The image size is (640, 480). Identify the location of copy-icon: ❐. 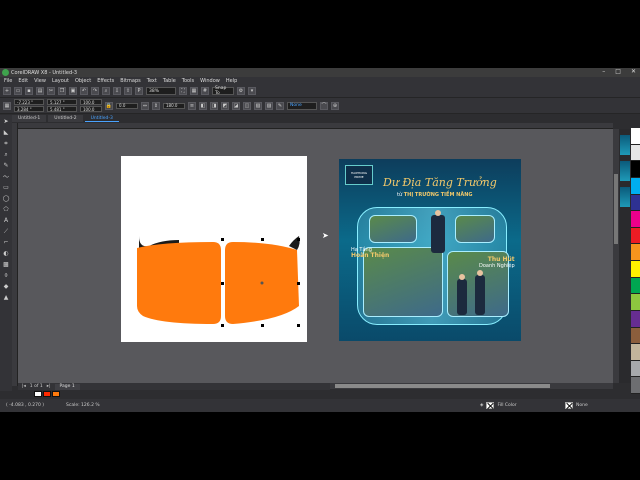
(62, 91).